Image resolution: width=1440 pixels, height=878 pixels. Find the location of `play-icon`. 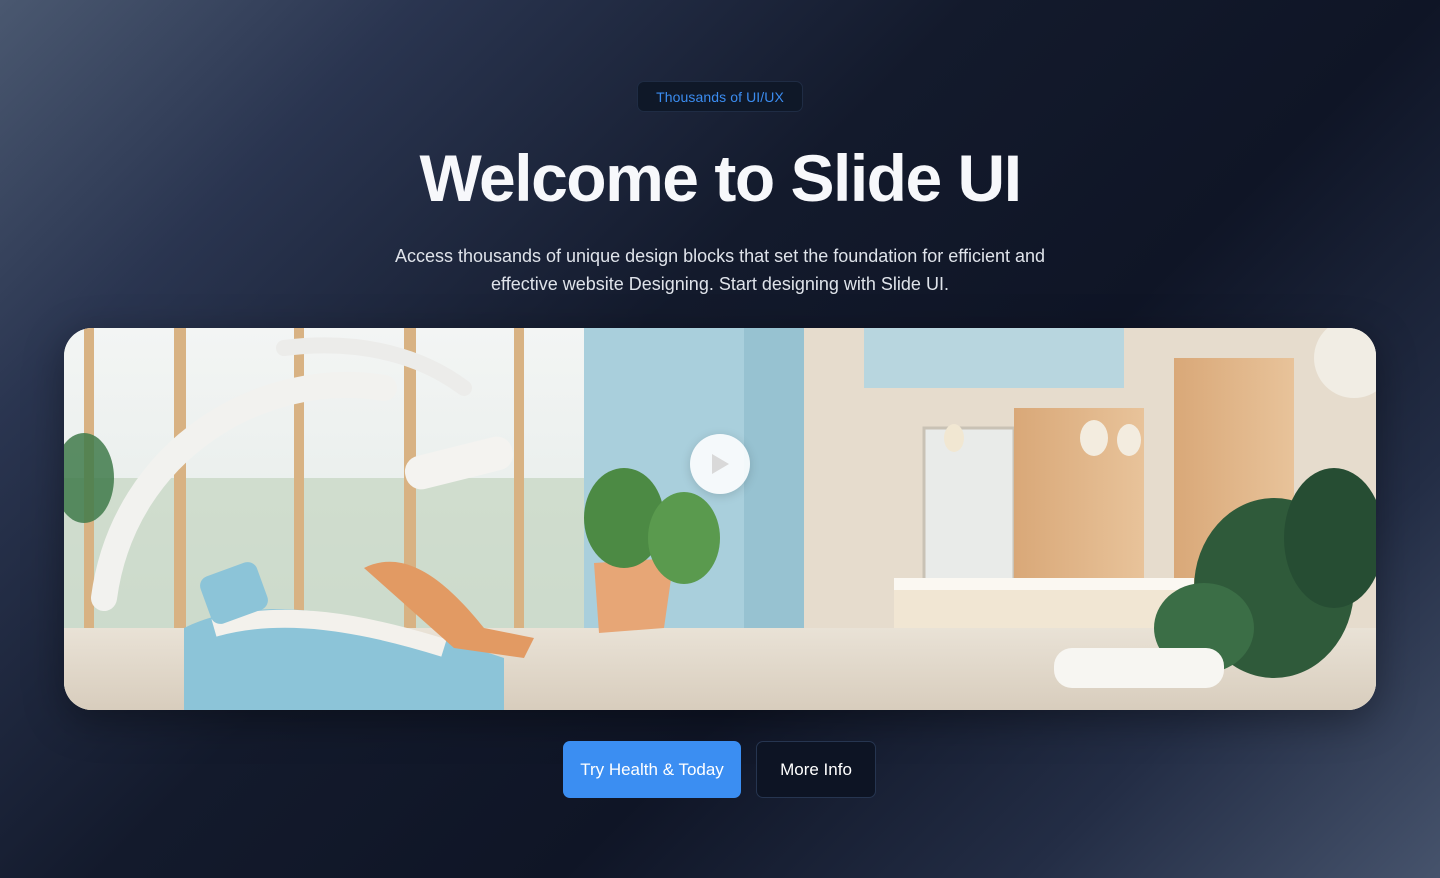

play-icon is located at coordinates (720, 464).